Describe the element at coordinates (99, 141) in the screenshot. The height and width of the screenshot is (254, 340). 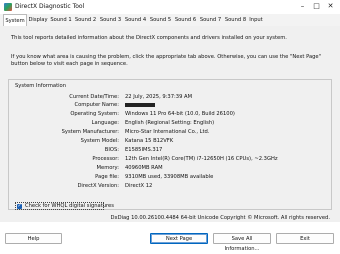
I see `system-model-label: System Model:` at that location.